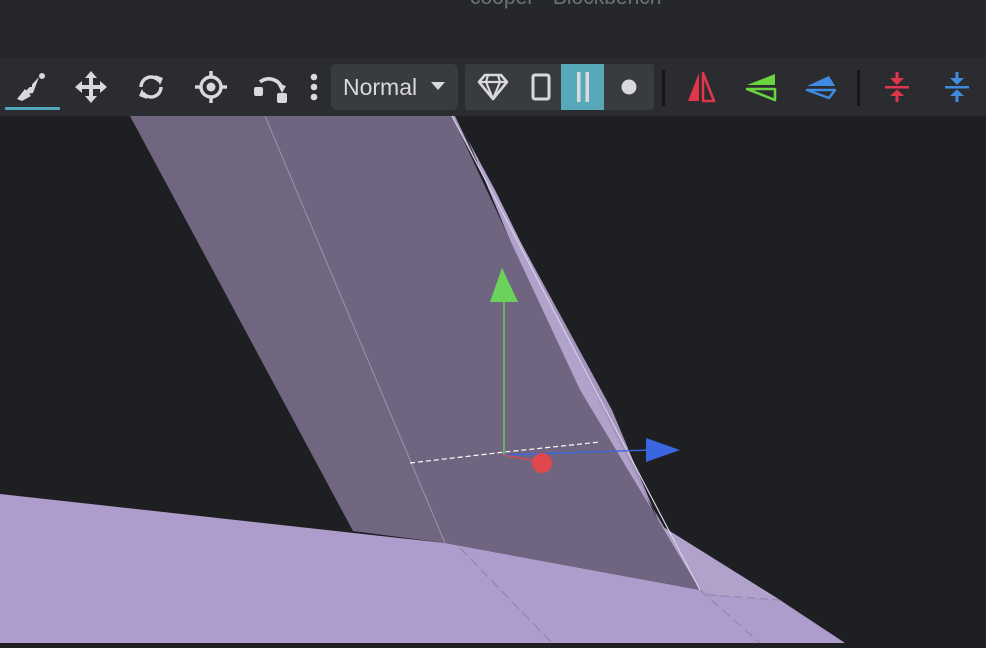  Describe the element at coordinates (270, 90) in the screenshot. I see `bend-icon` at that location.